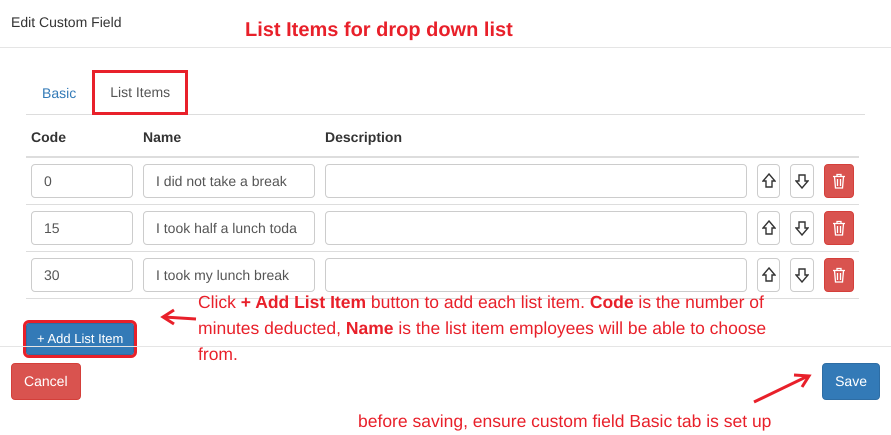  What do you see at coordinates (46, 381) in the screenshot?
I see `cancel-button: Cancel` at bounding box center [46, 381].